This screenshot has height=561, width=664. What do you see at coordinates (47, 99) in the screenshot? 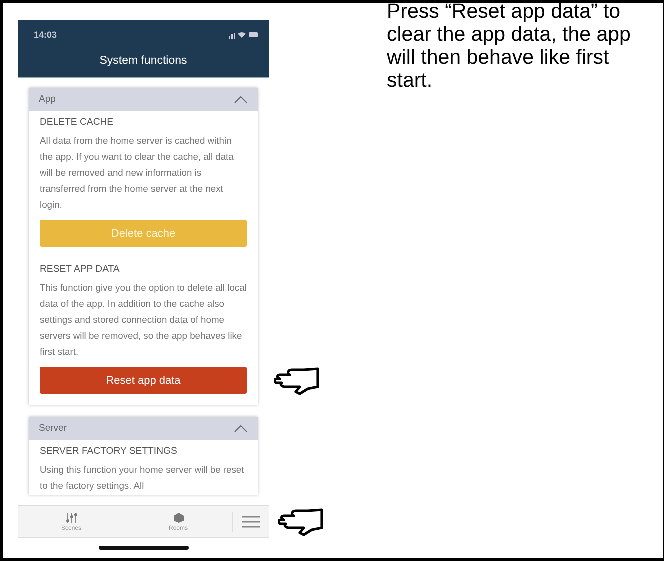
I see `section-title: App` at bounding box center [47, 99].